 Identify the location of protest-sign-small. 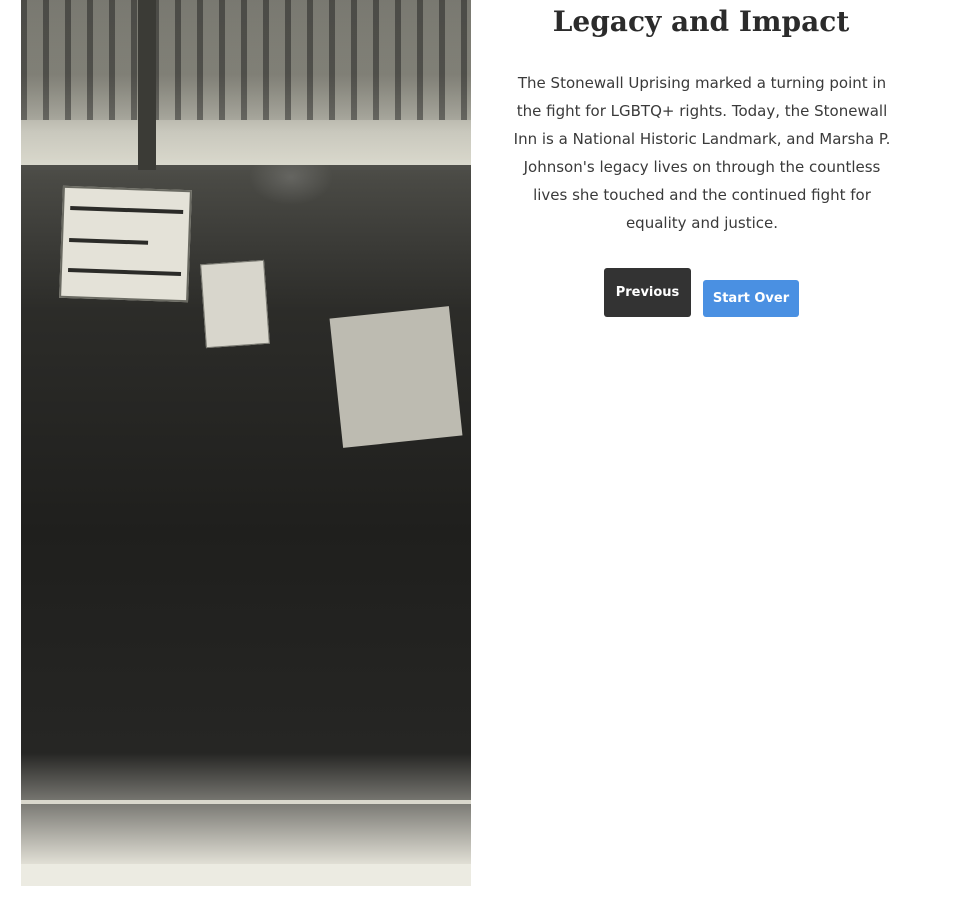
(235, 304).